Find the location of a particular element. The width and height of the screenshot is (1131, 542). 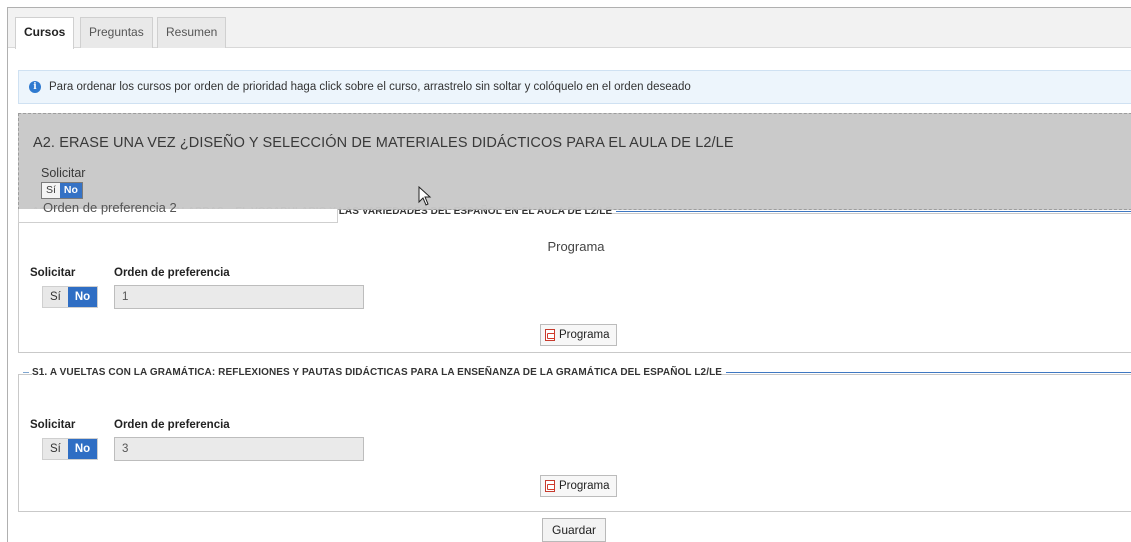

mouse-pointer-icon is located at coordinates (425, 196).